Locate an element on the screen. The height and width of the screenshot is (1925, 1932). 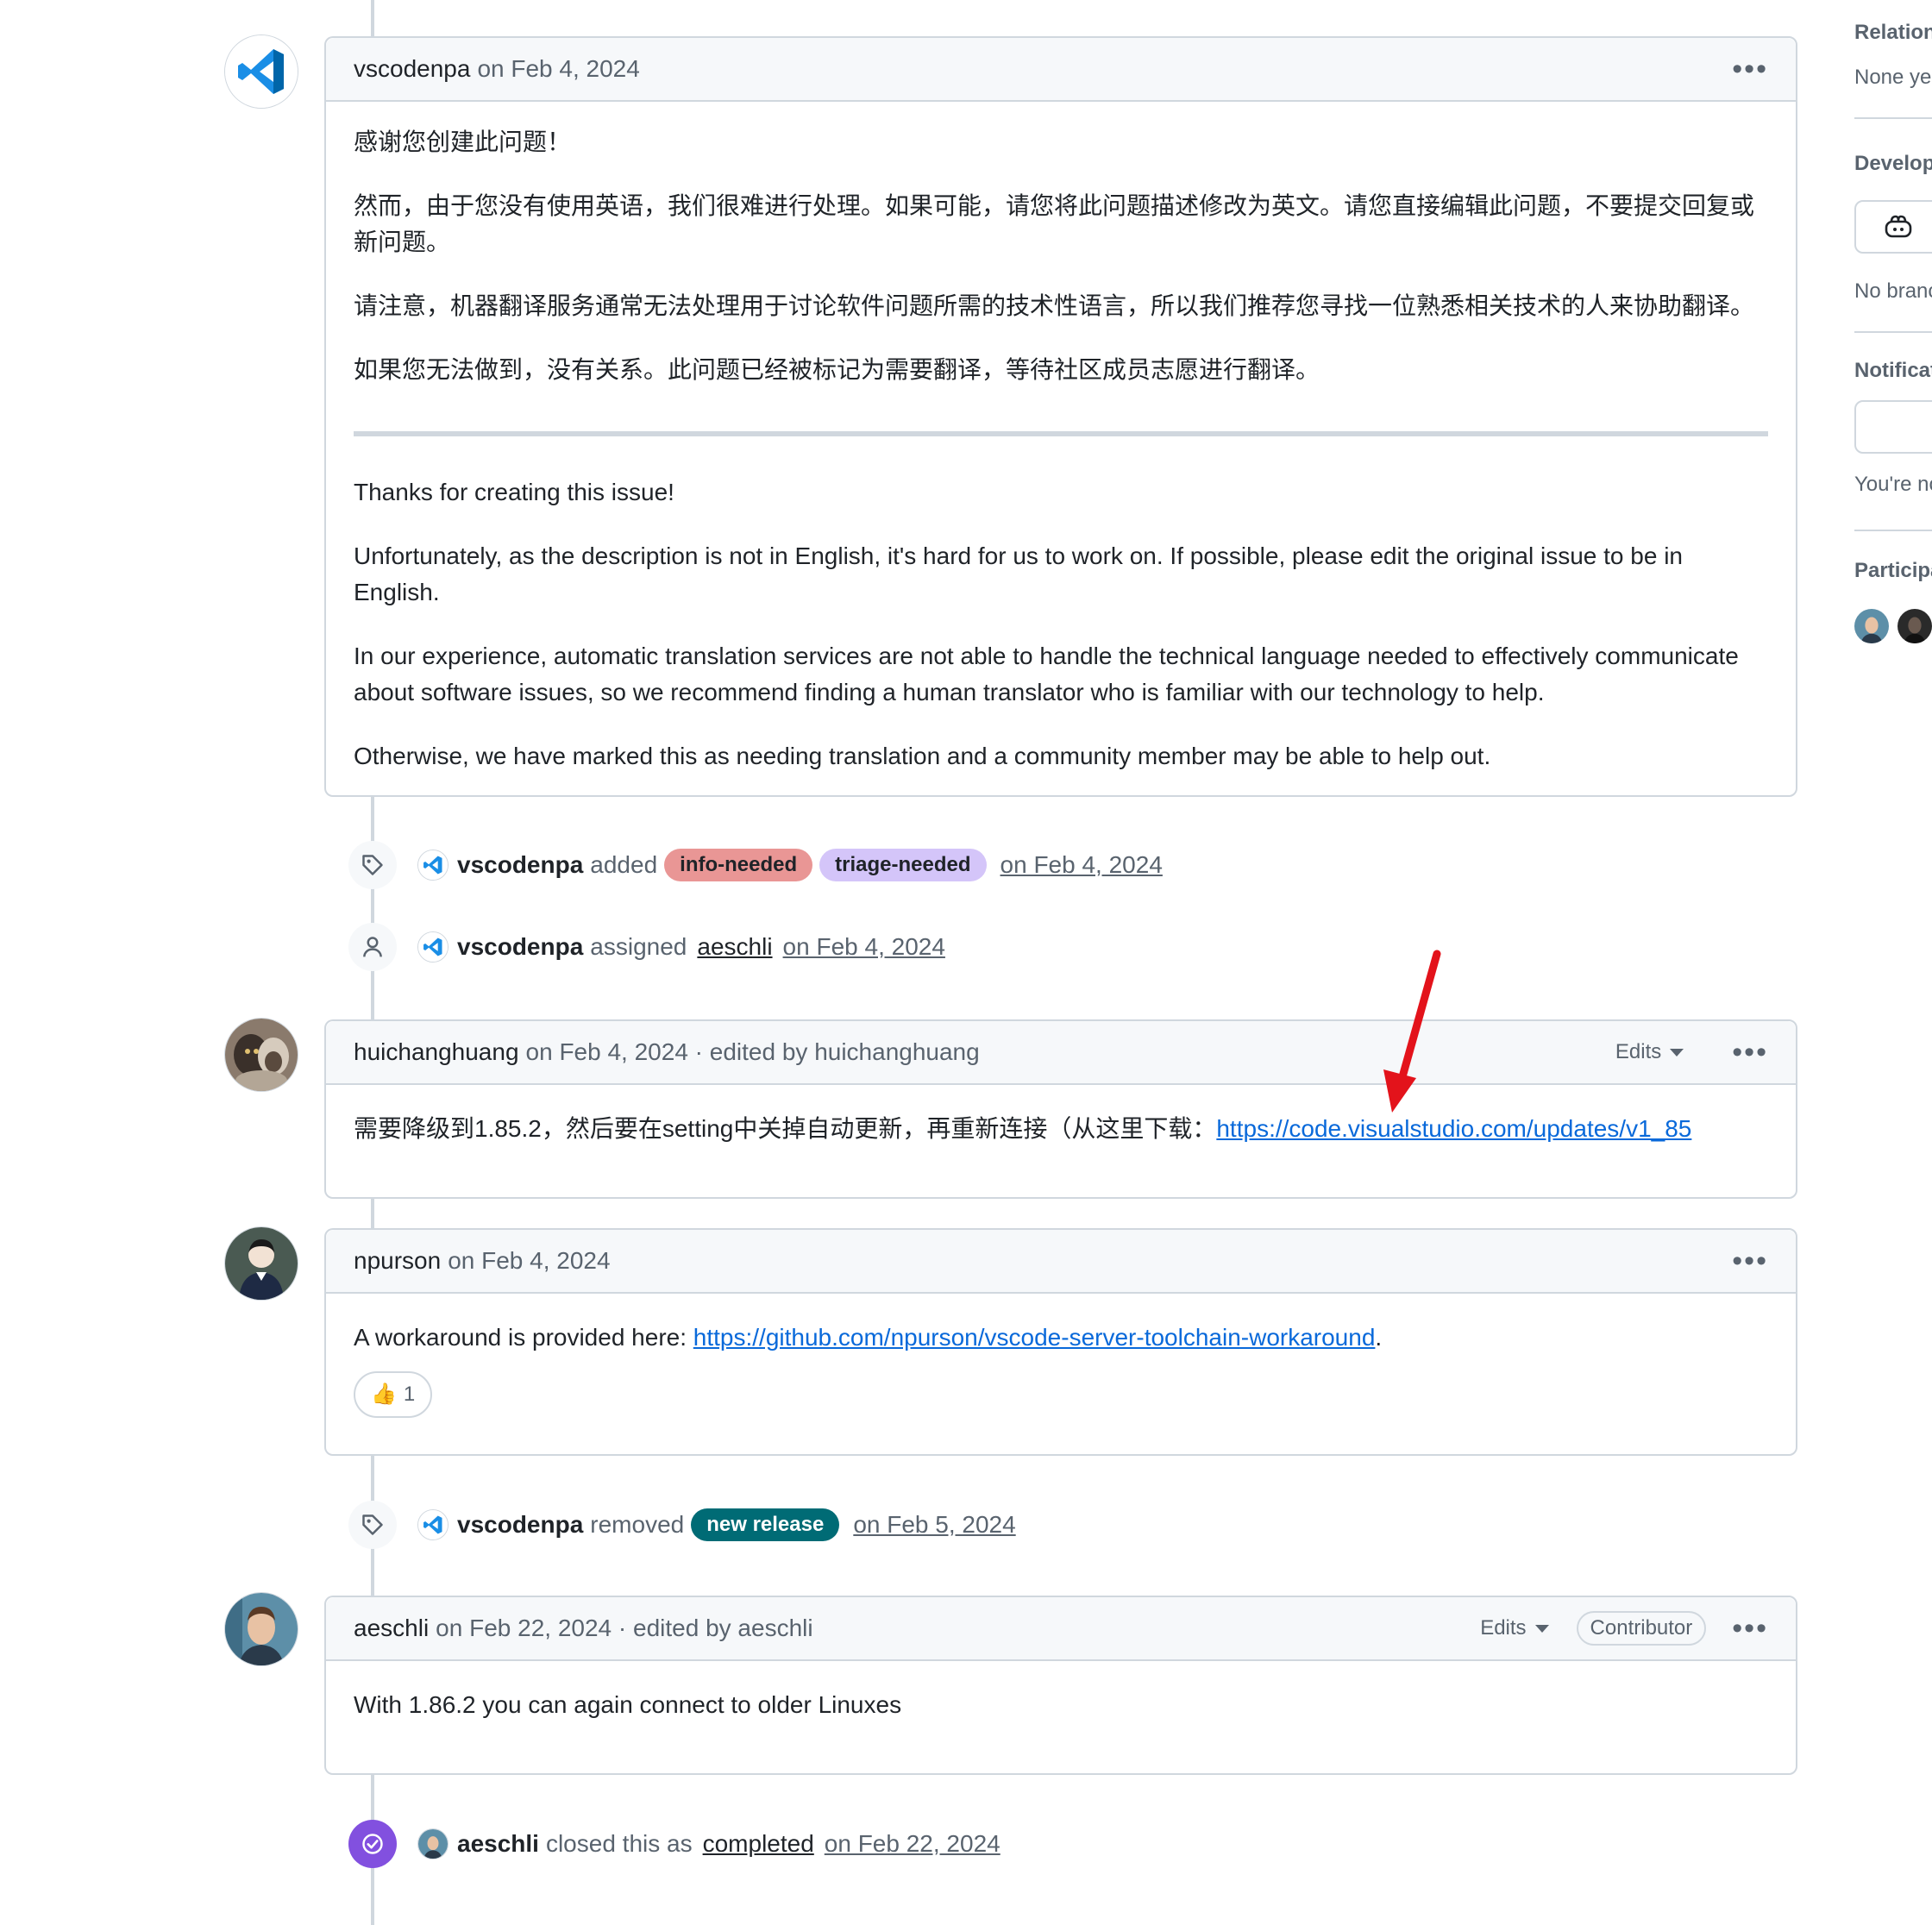
sidebar-development-value: No branc is located at coordinates (1893, 291).